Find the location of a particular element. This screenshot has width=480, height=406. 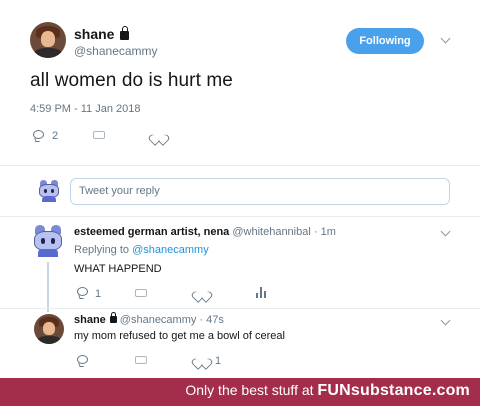

like-count: 1 is located at coordinates (218, 361).